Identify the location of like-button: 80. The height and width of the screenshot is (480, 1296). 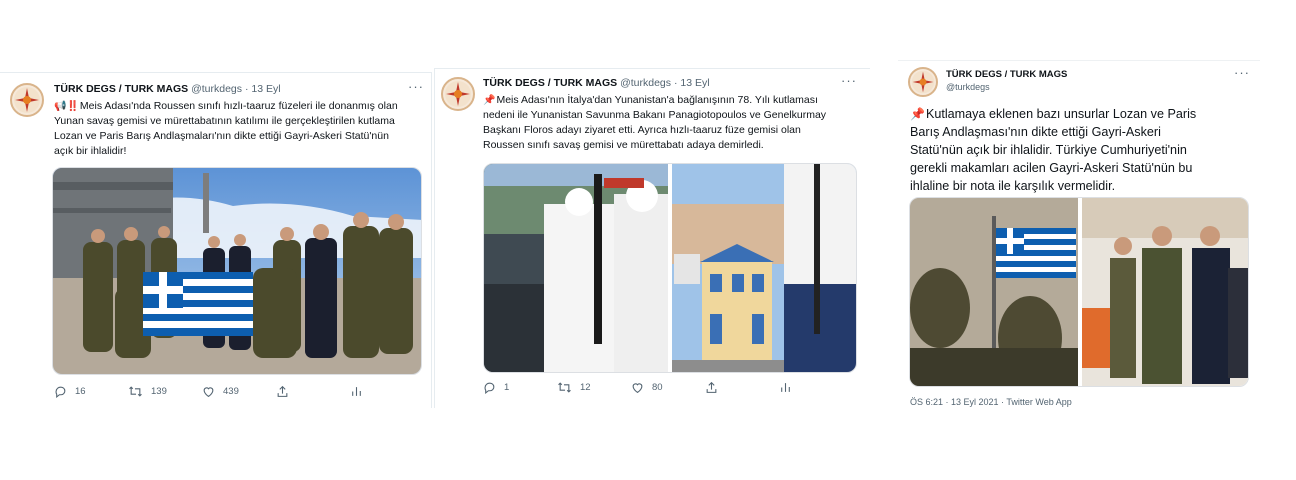
(668, 387).